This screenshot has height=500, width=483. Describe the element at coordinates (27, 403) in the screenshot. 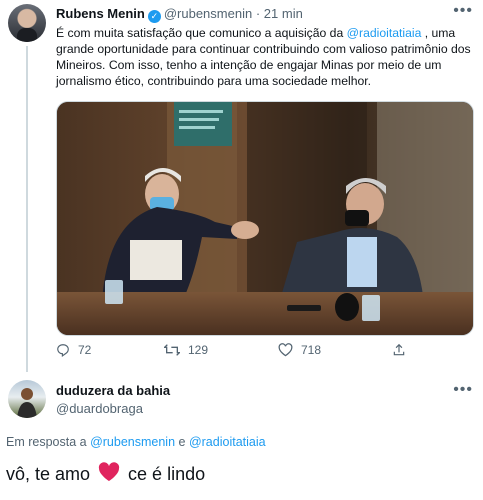

I see `avatar-illustration` at that location.